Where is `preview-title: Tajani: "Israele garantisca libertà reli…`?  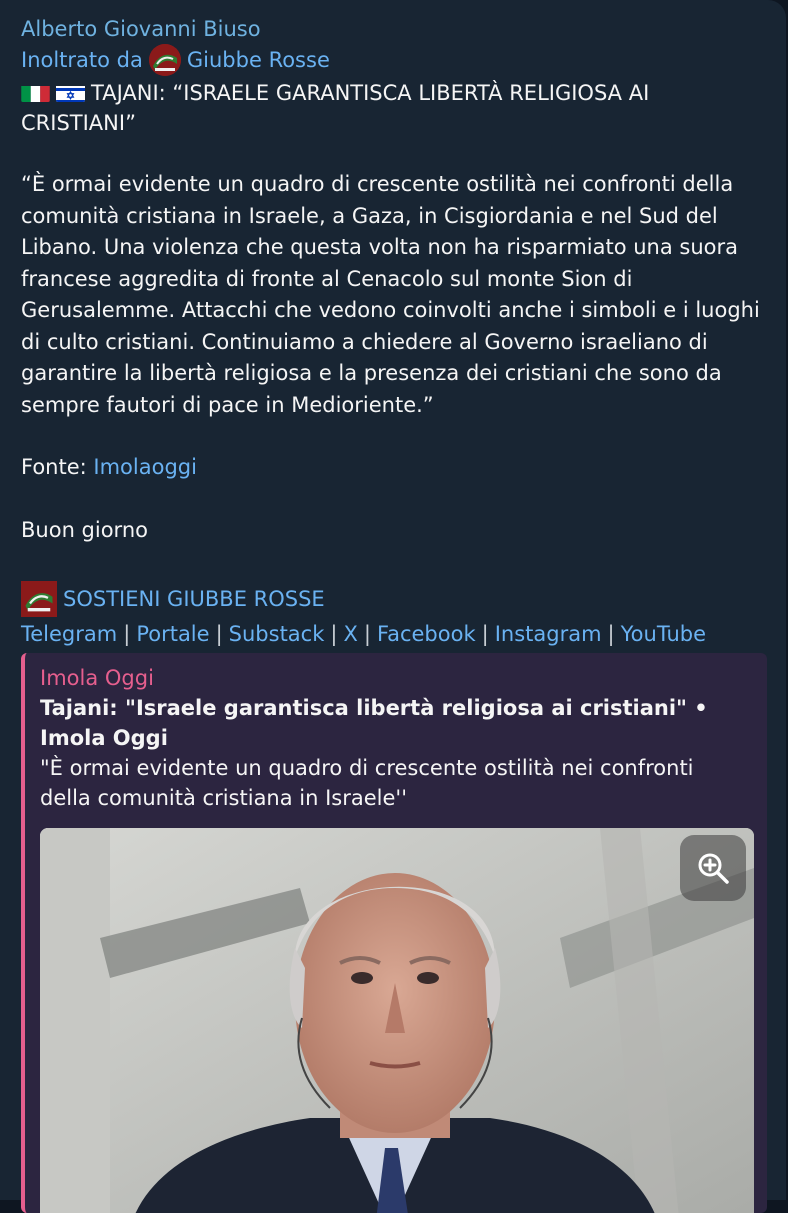
preview-title: Tajani: "Israele garantisca libertà reli… is located at coordinates (374, 723).